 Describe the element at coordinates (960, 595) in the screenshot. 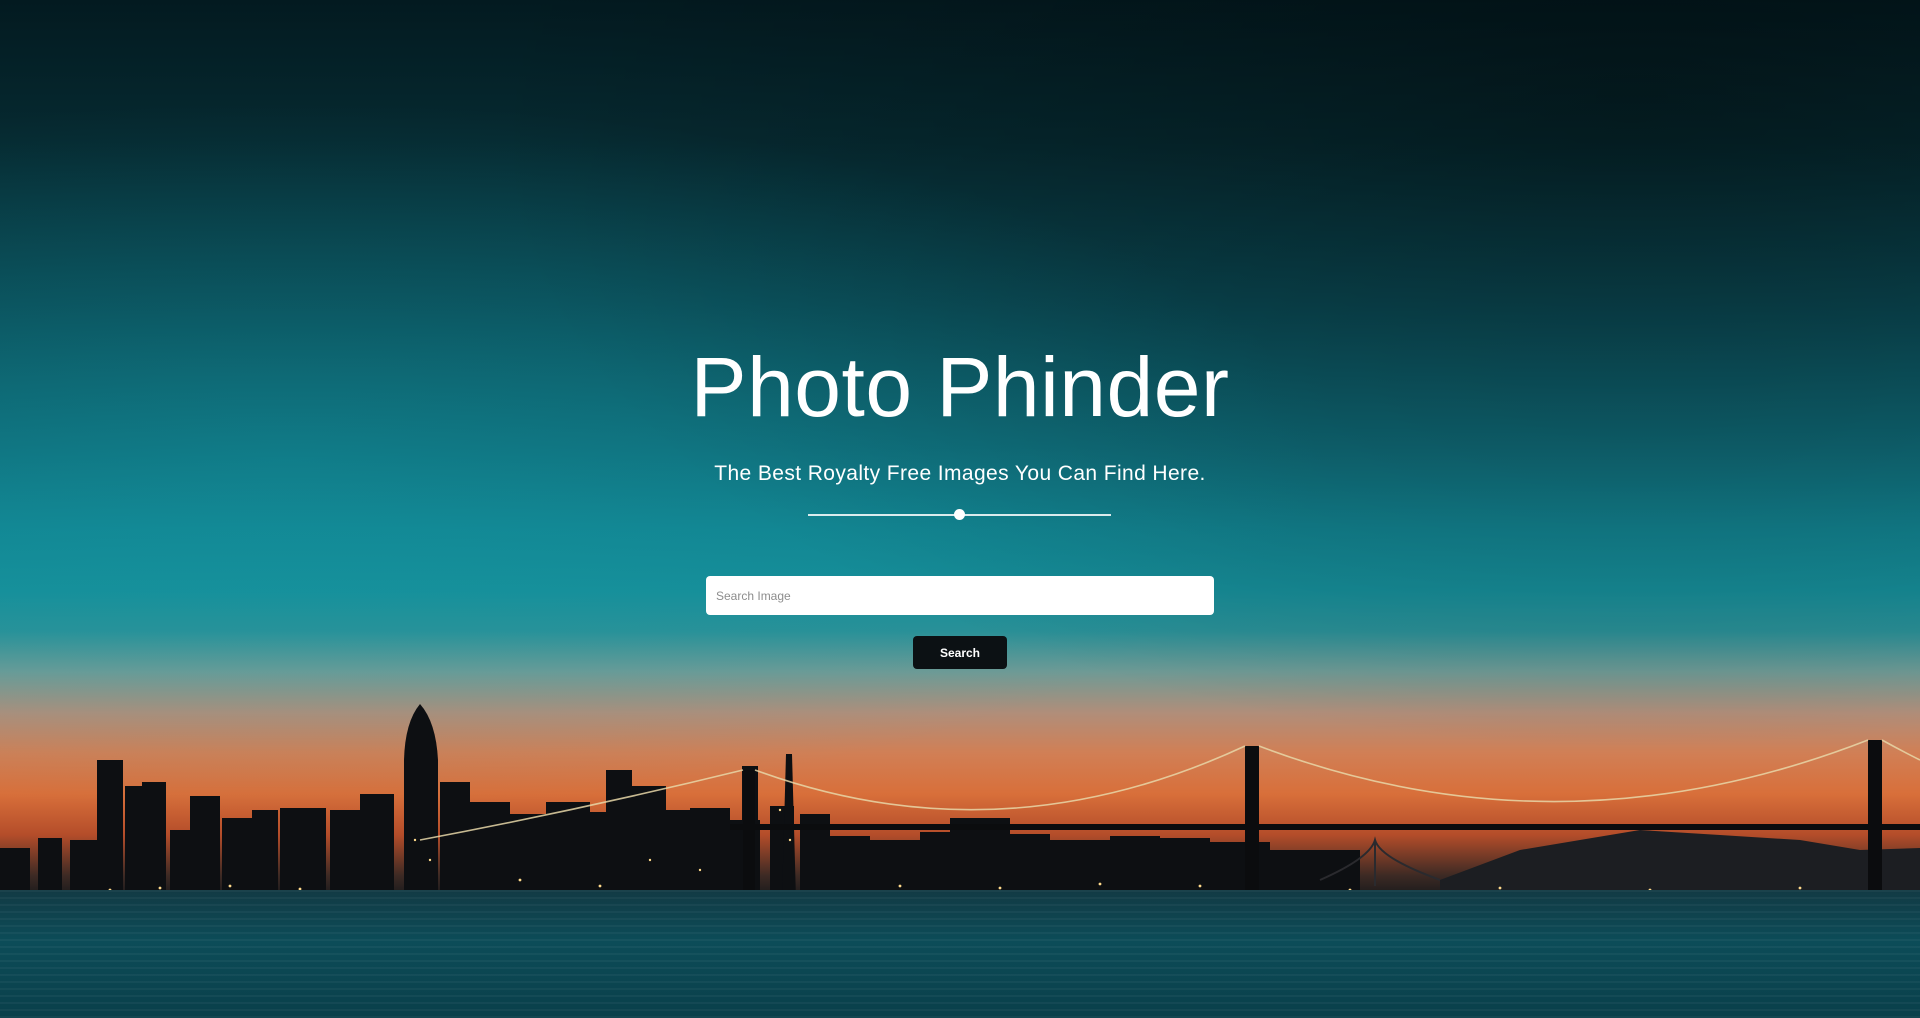

I see `search-input` at that location.